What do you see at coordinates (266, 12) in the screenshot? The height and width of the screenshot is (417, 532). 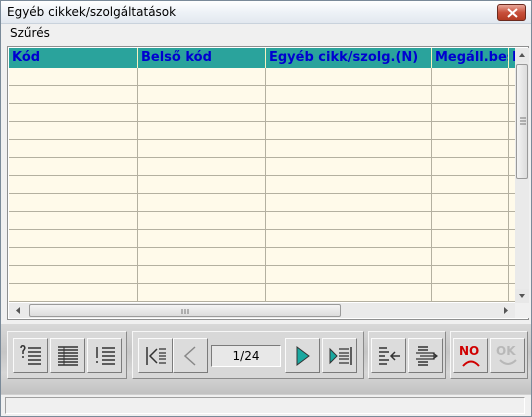 I see `title-bar: Egyéb cikkek/szolgáltatások` at bounding box center [266, 12].